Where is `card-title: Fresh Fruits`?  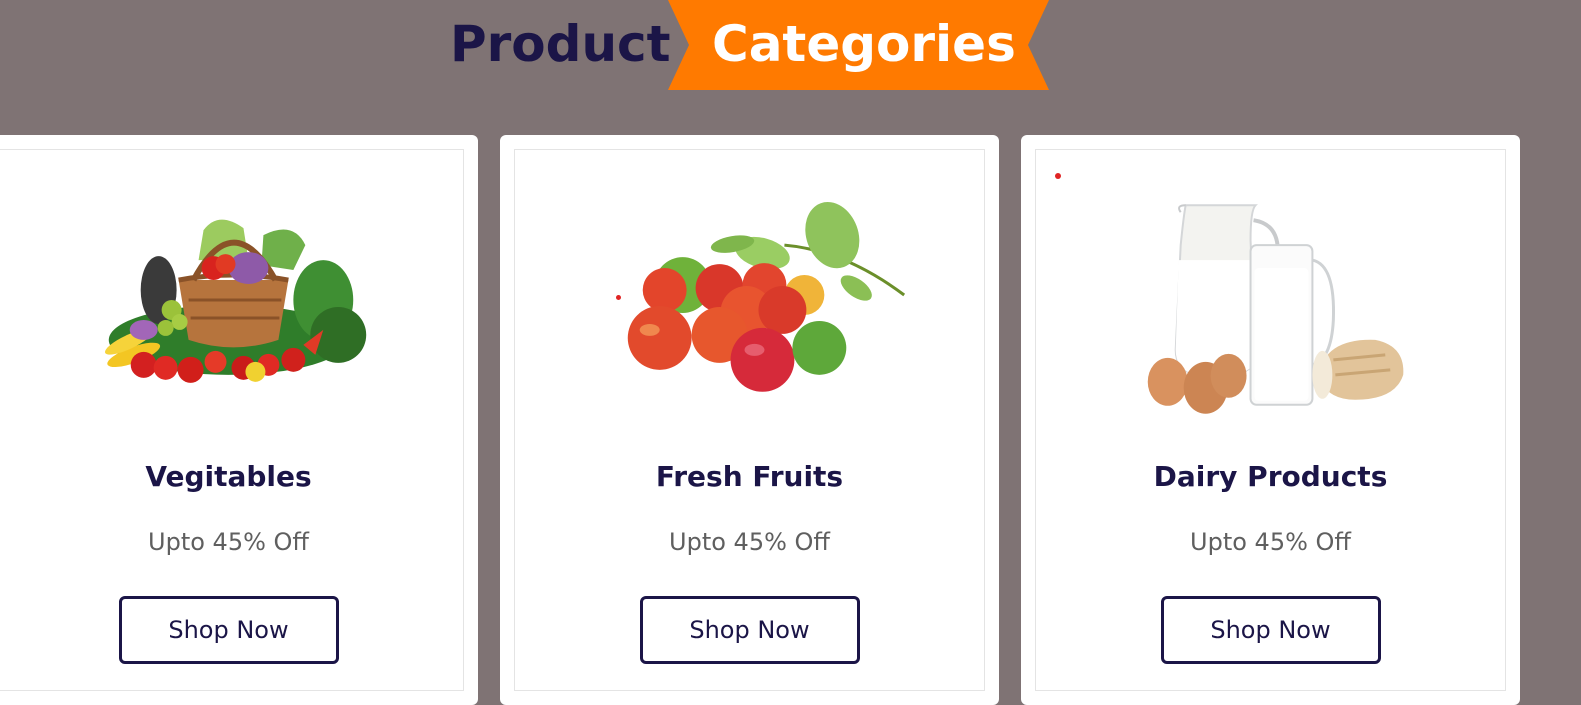 card-title: Fresh Fruits is located at coordinates (749, 476).